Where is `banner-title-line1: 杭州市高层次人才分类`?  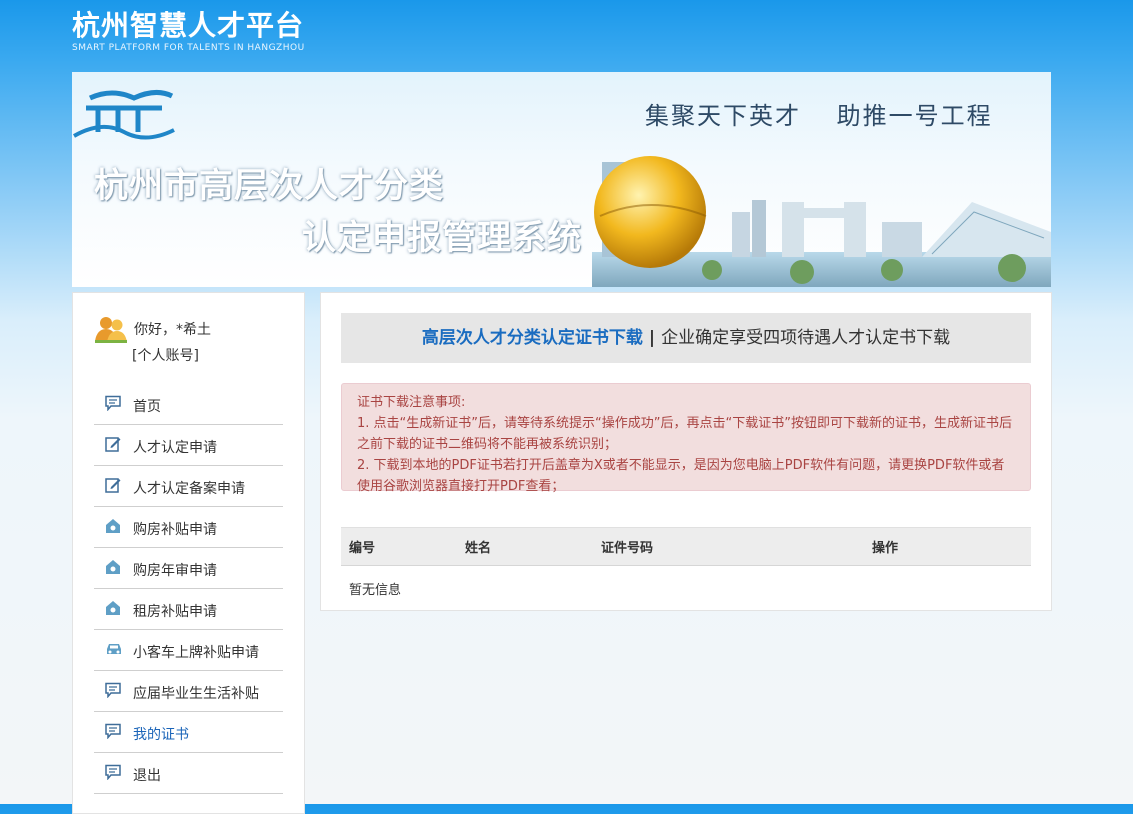
banner-title-line1: 杭州市高层次人才分类 is located at coordinates (269, 186).